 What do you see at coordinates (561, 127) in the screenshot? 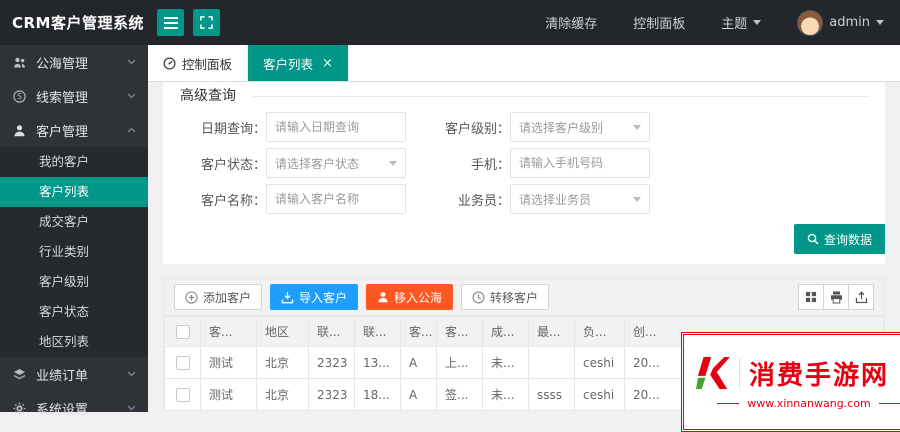
I see `select-placeholder: 请选择客户级别` at bounding box center [561, 127].